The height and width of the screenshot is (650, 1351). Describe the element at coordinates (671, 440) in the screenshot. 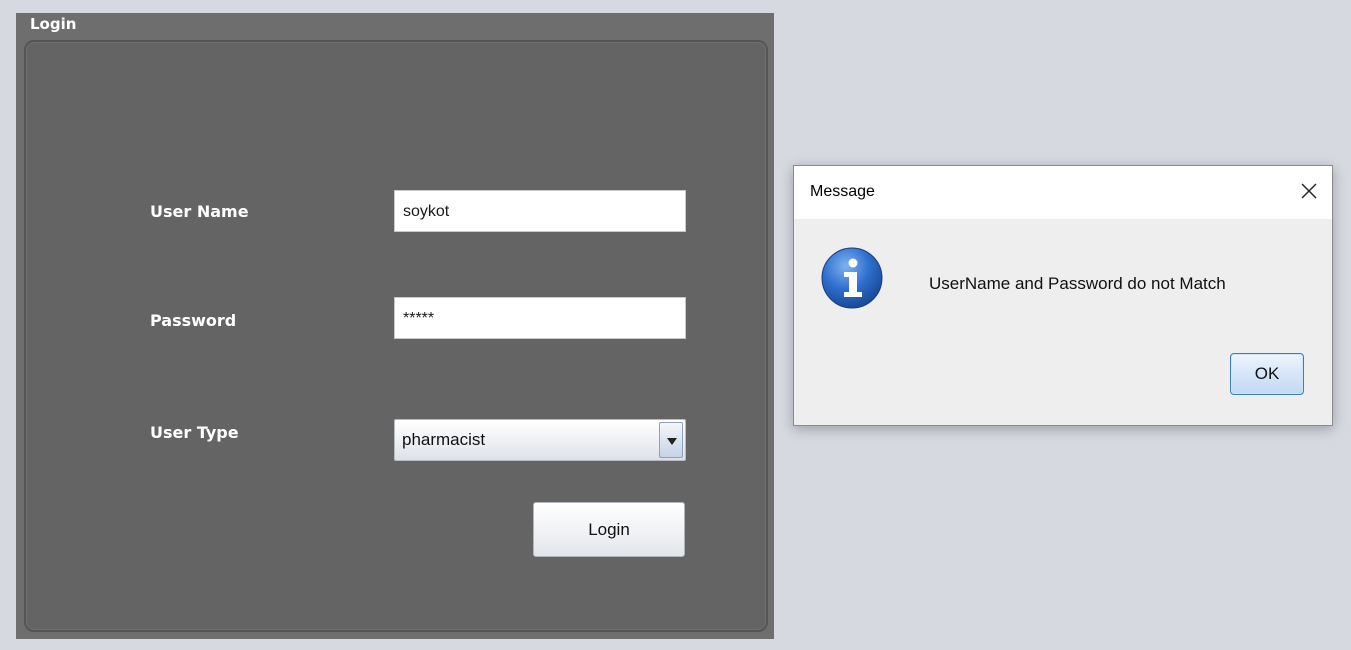

I see `dropdown-arrow-icon` at that location.